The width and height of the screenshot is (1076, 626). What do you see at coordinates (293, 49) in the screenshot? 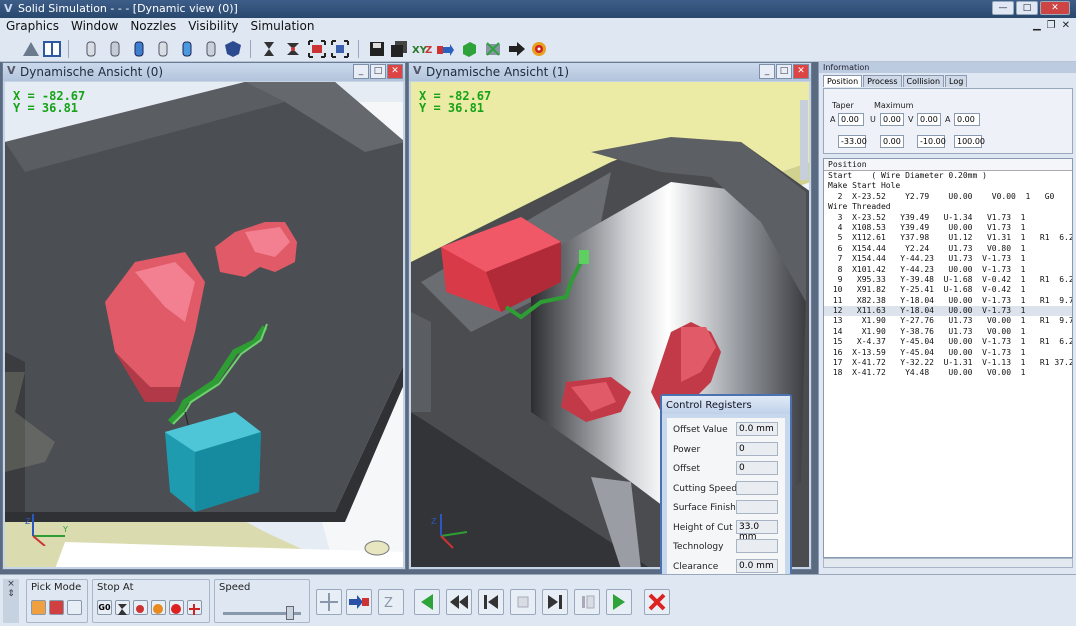
I see `axis-swap-icon` at bounding box center [293, 49].